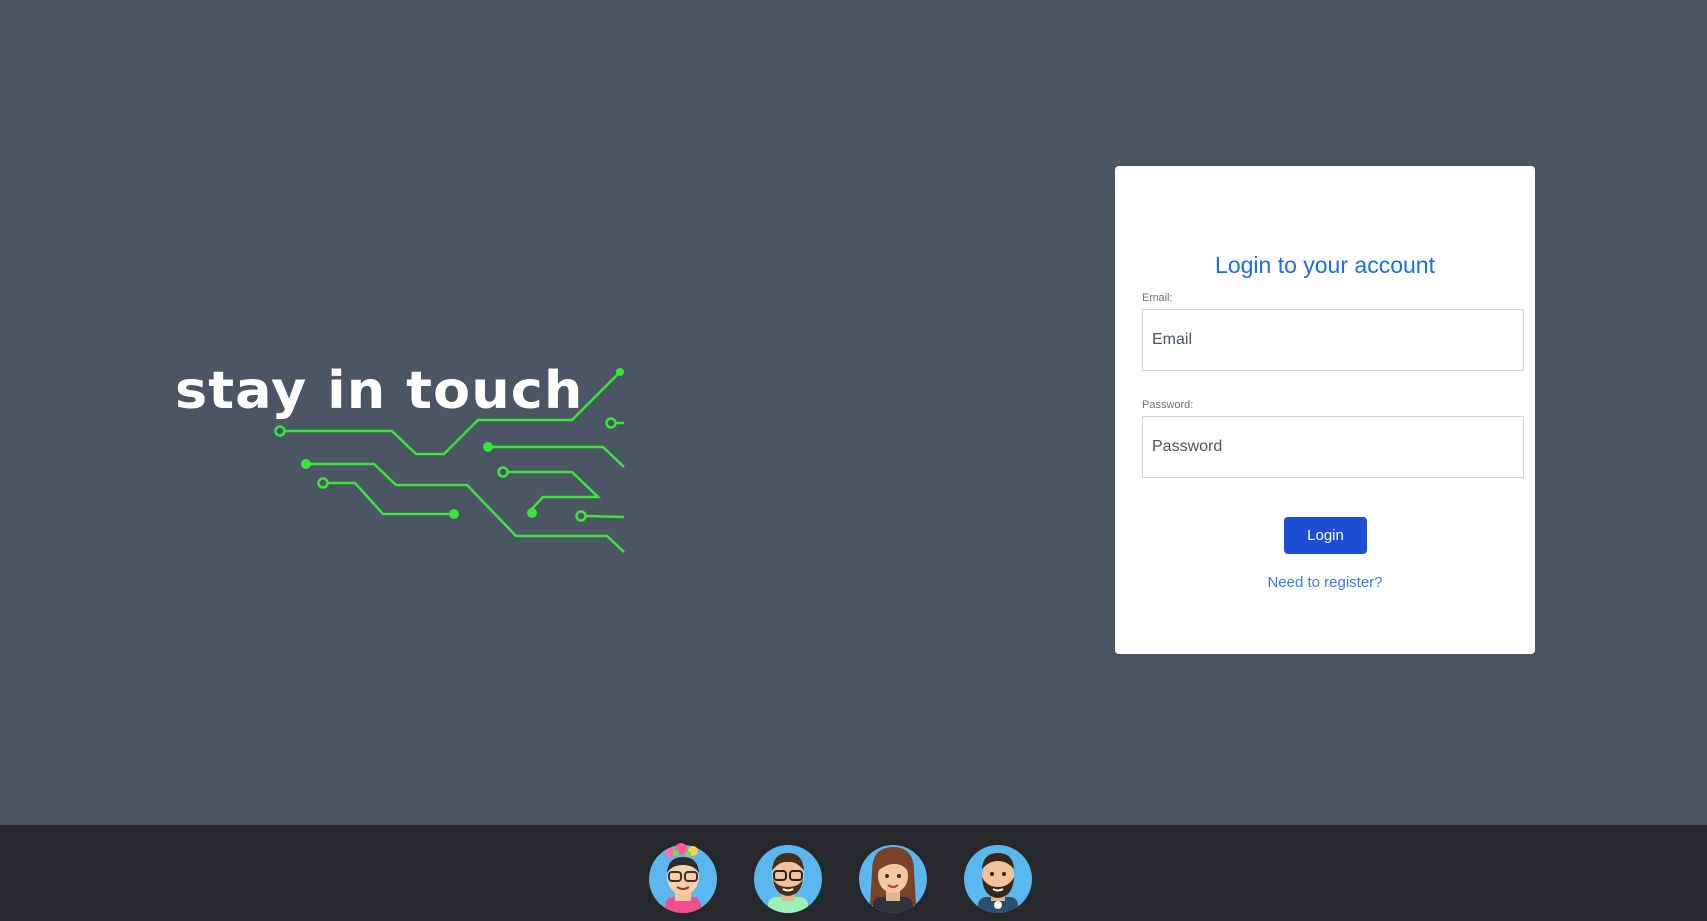 The height and width of the screenshot is (921, 1707). I want to click on email-field-wrapper, so click(1333, 340).